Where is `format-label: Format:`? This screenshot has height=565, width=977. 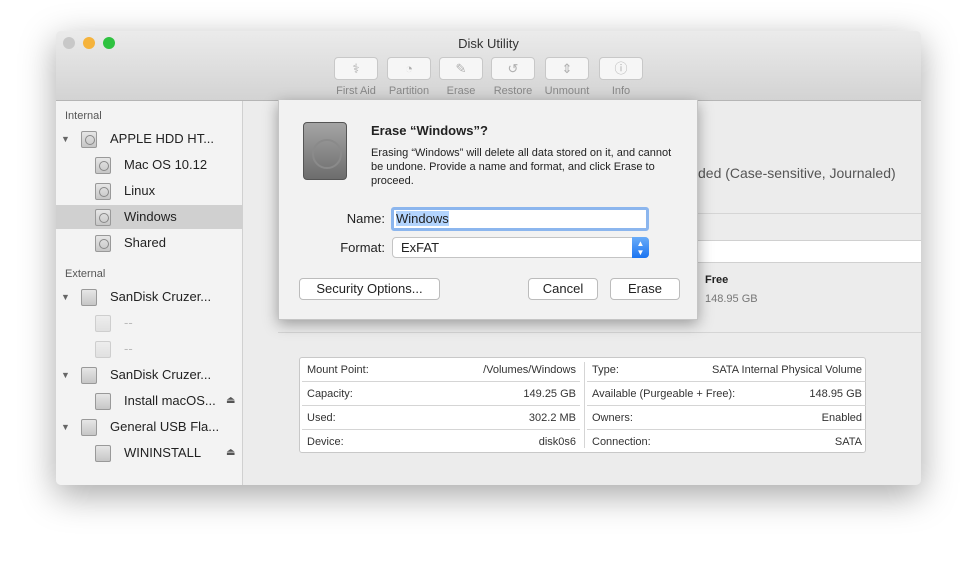
format-label: Format: is located at coordinates (362, 247).